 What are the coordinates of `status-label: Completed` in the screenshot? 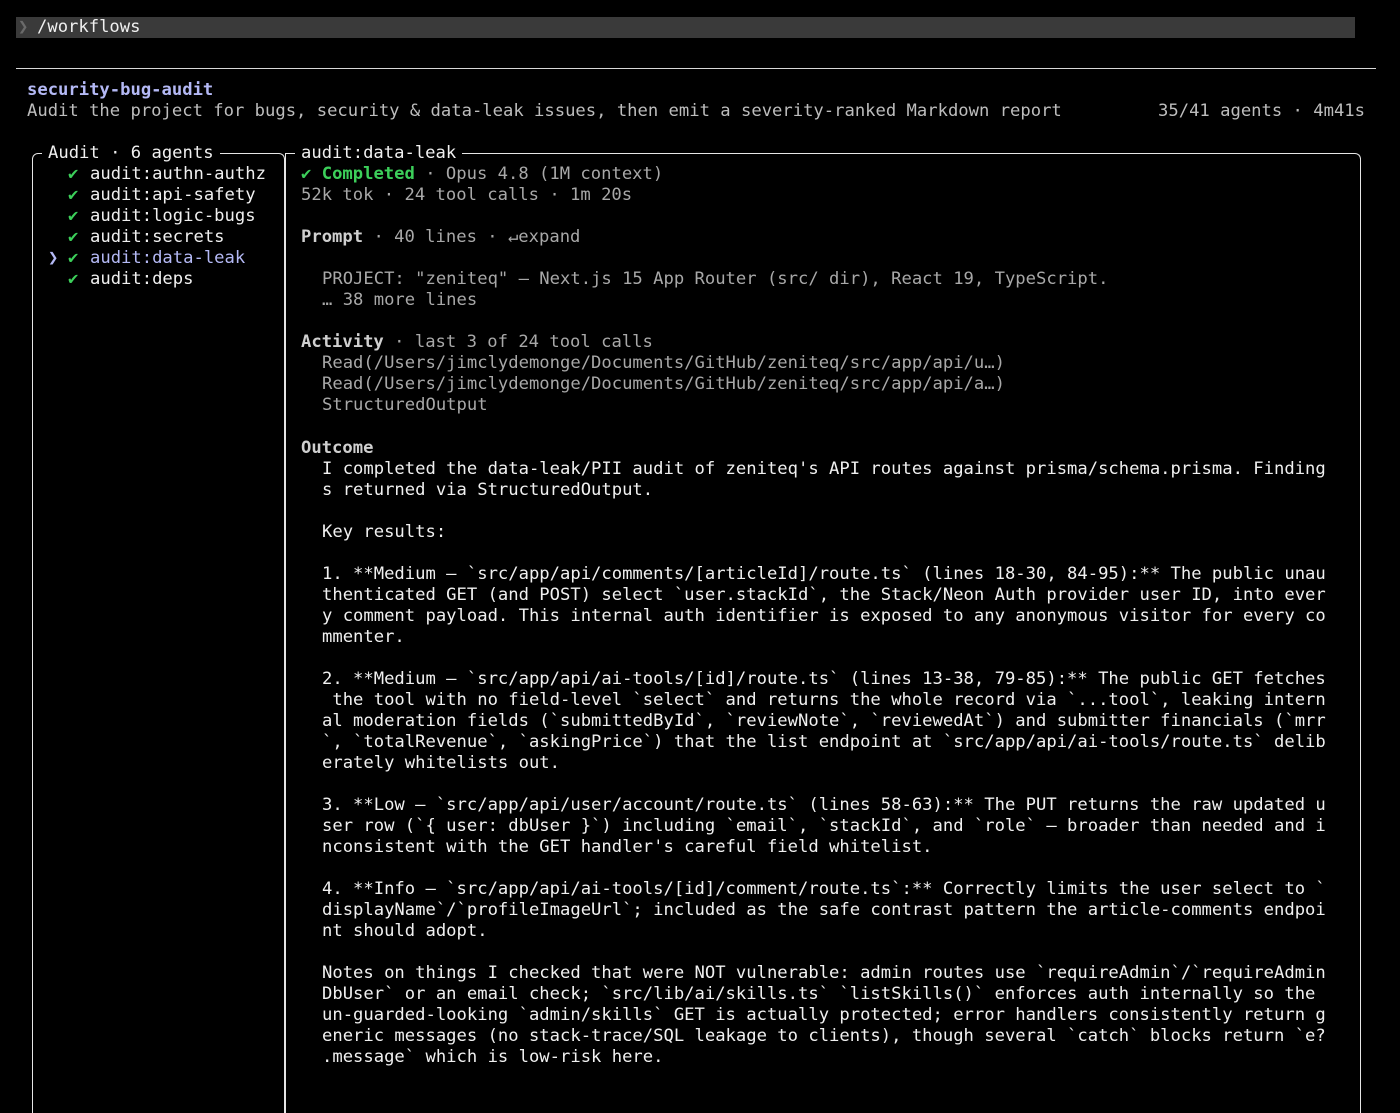 It's located at (368, 174).